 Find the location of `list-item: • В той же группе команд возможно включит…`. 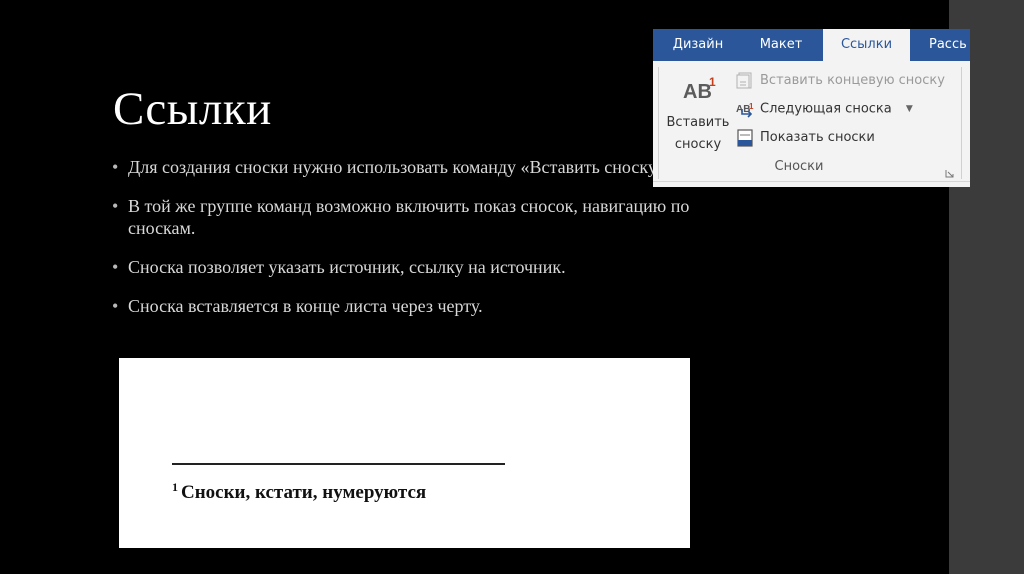

list-item: • В той же группе команд возможно включит… is located at coordinates (402, 217).